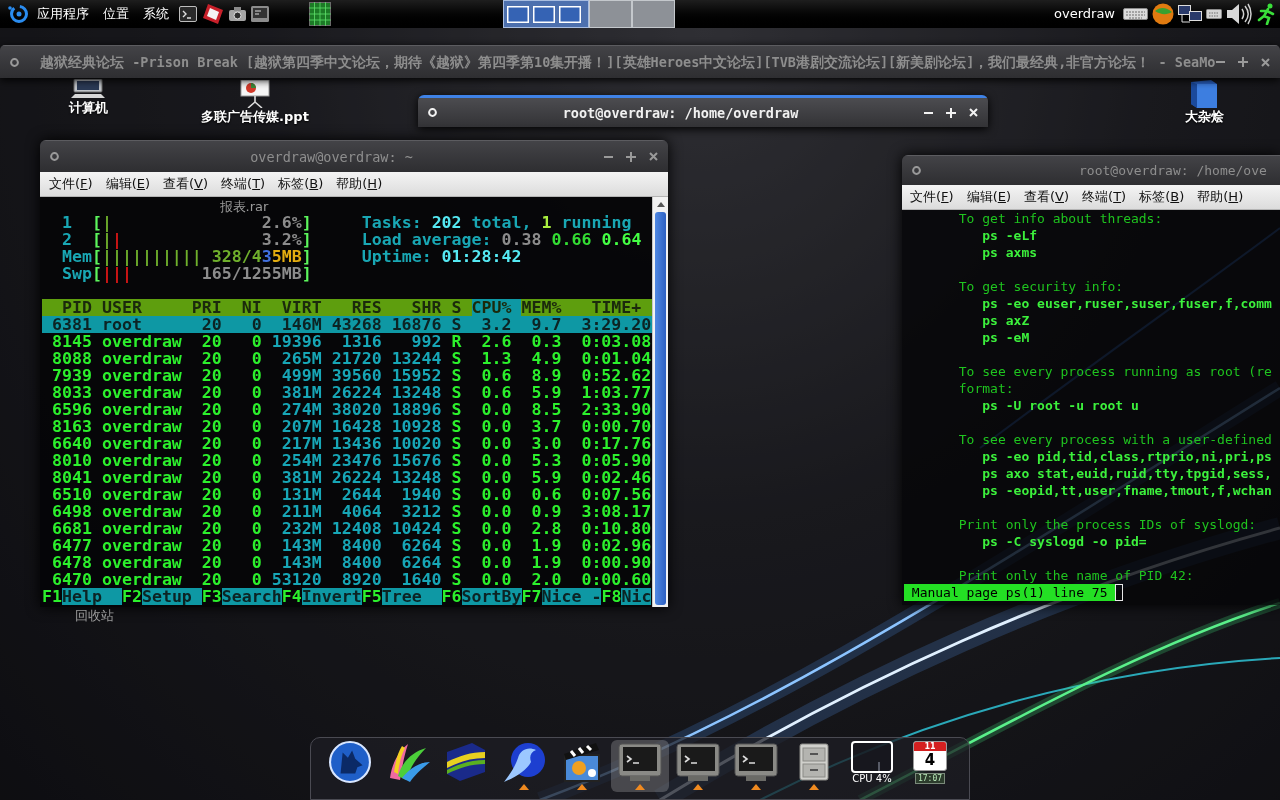  What do you see at coordinates (640, 61) in the screenshot?
I see `window-titlebar: 越狱经典论坛 -Prison Break [越狱第四季中文论坛，期待《越狱》第四季第10集开播！][英雄Heroes中文论坛][TVB港剧交流论坛][新美剧论坛]，我们最经典,非官方论坛！ - SeaMo` at bounding box center [640, 61].